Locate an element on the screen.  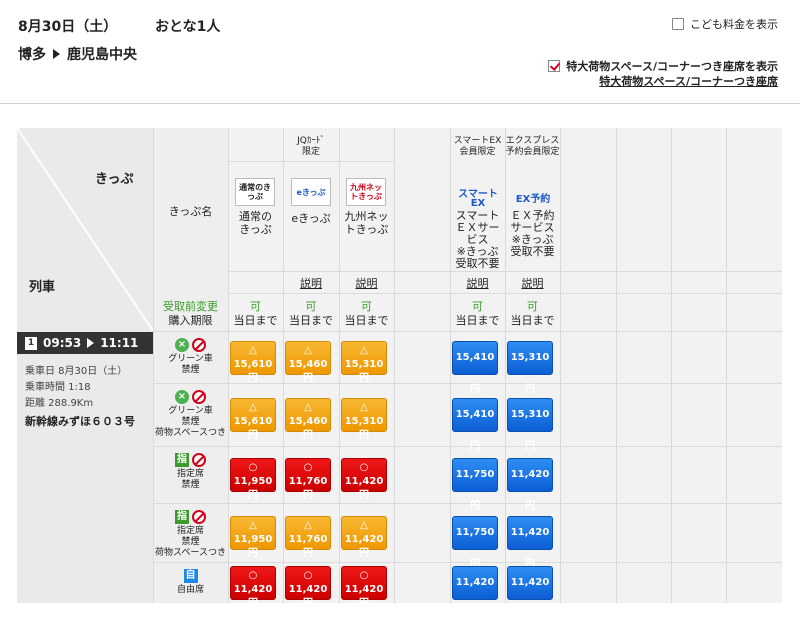
seat-type-cell: 指指定席 禁煙 is located at coordinates (190, 472).